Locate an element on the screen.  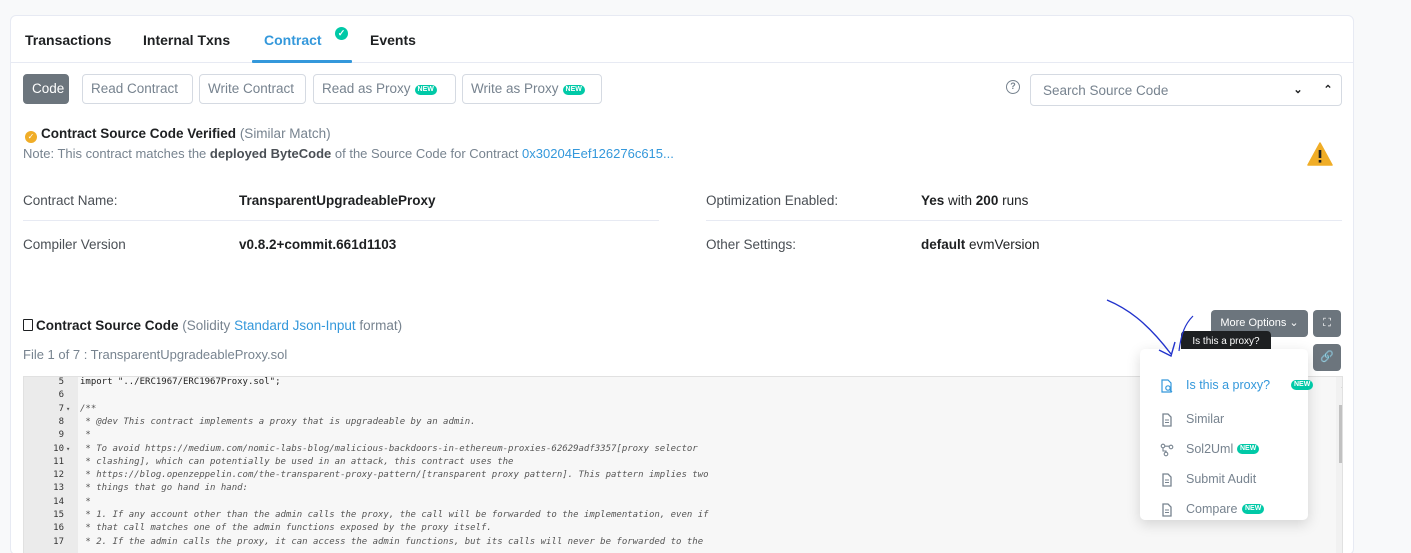
menu-item-sol2uml: Sol2Uml NEW is located at coordinates (1224, 450).